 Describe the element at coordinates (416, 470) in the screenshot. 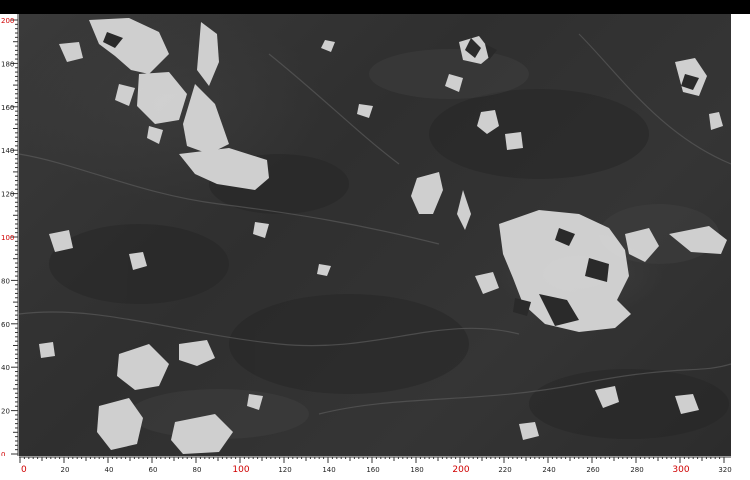

I see `bottom-ruler-label: 180` at that location.